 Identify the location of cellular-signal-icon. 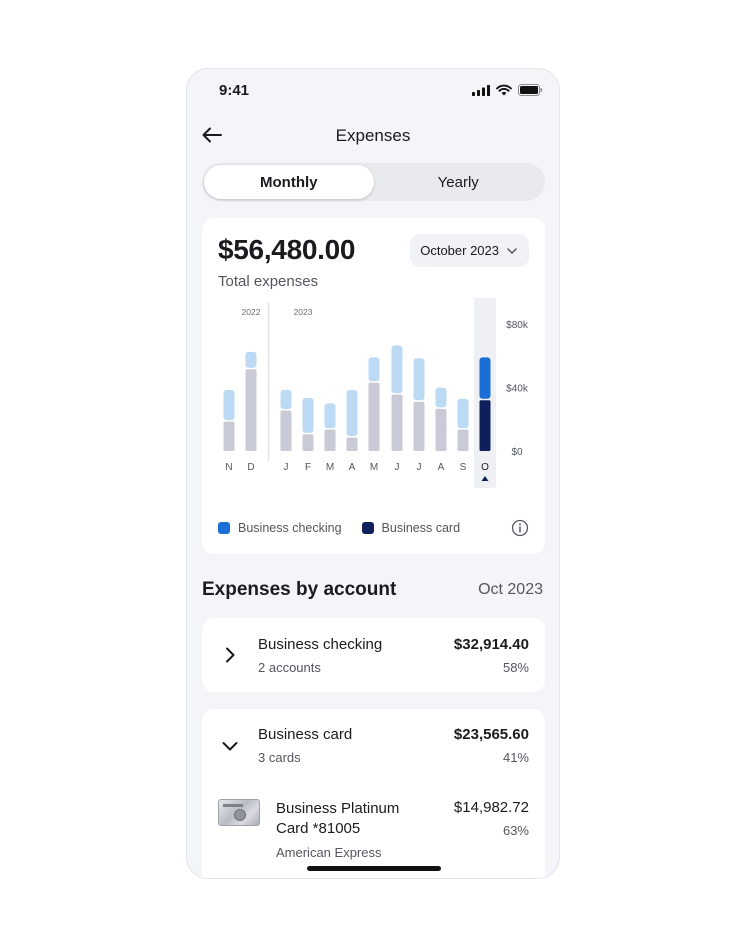
(481, 90).